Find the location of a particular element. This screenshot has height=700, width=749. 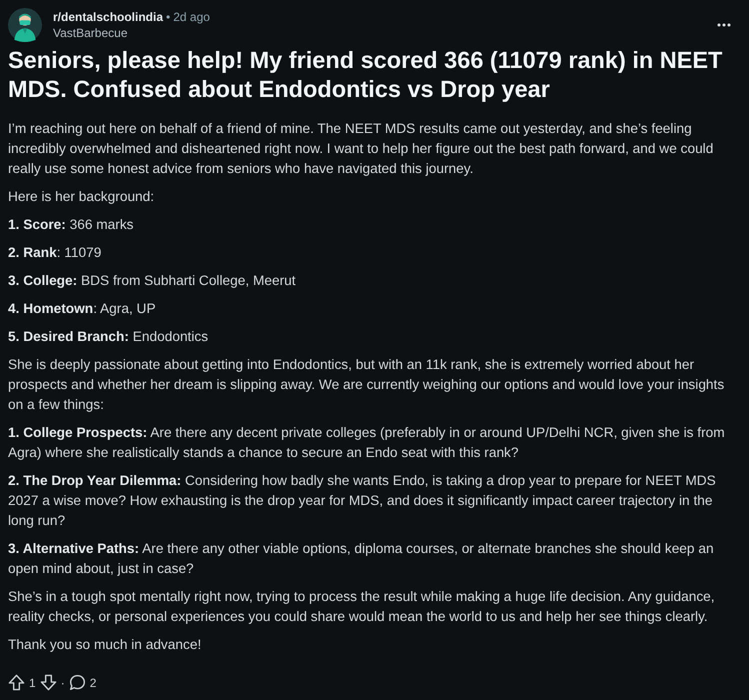

avatar-icon is located at coordinates (25, 25).